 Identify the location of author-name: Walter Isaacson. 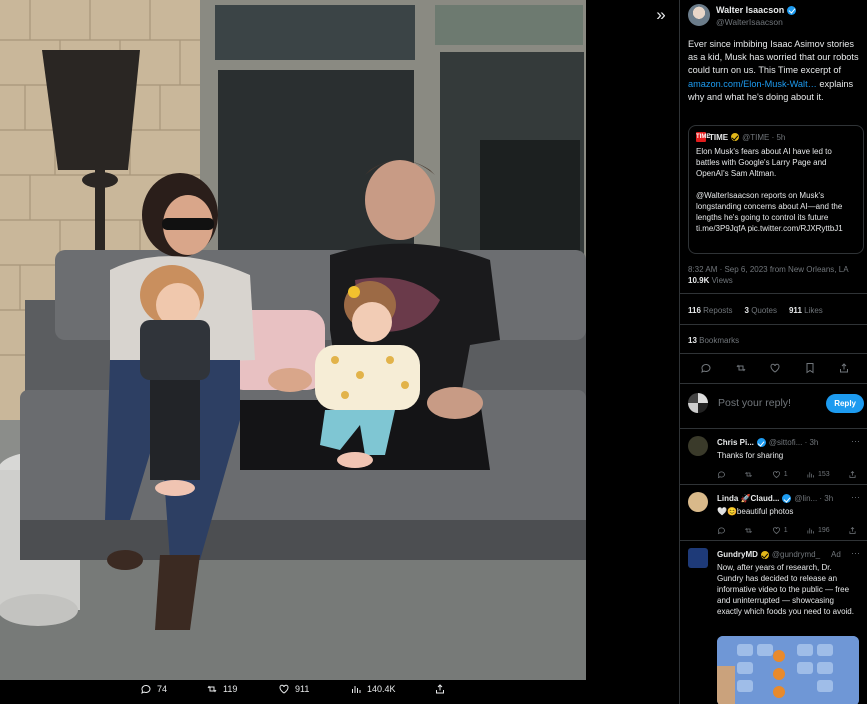
(750, 10).